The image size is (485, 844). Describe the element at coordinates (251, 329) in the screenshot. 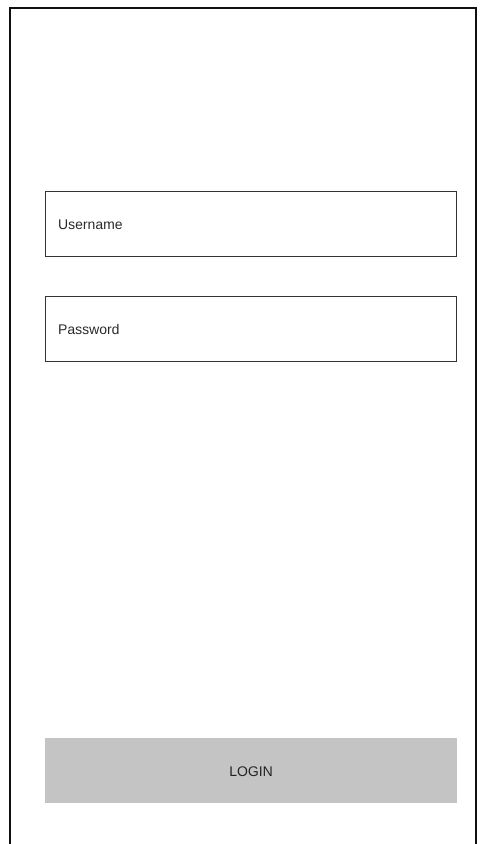

I see `password-field: Password` at that location.